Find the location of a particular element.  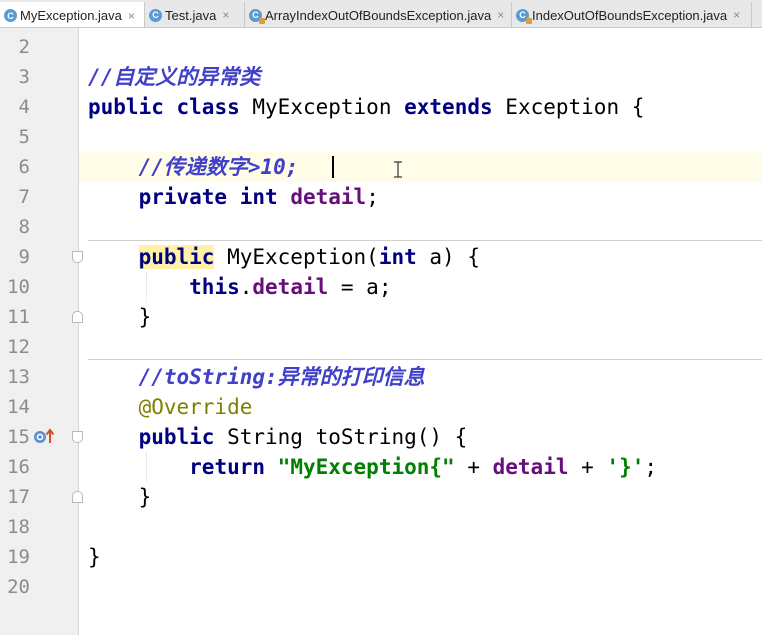

tab-test: C Test.java × is located at coordinates (195, 14).